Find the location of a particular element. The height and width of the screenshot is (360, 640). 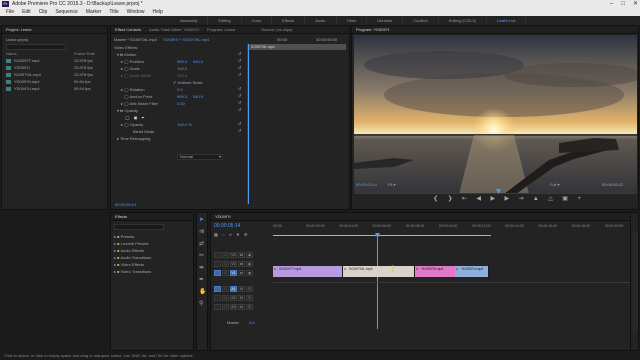

extract-icon: △ is located at coordinates (550, 198).